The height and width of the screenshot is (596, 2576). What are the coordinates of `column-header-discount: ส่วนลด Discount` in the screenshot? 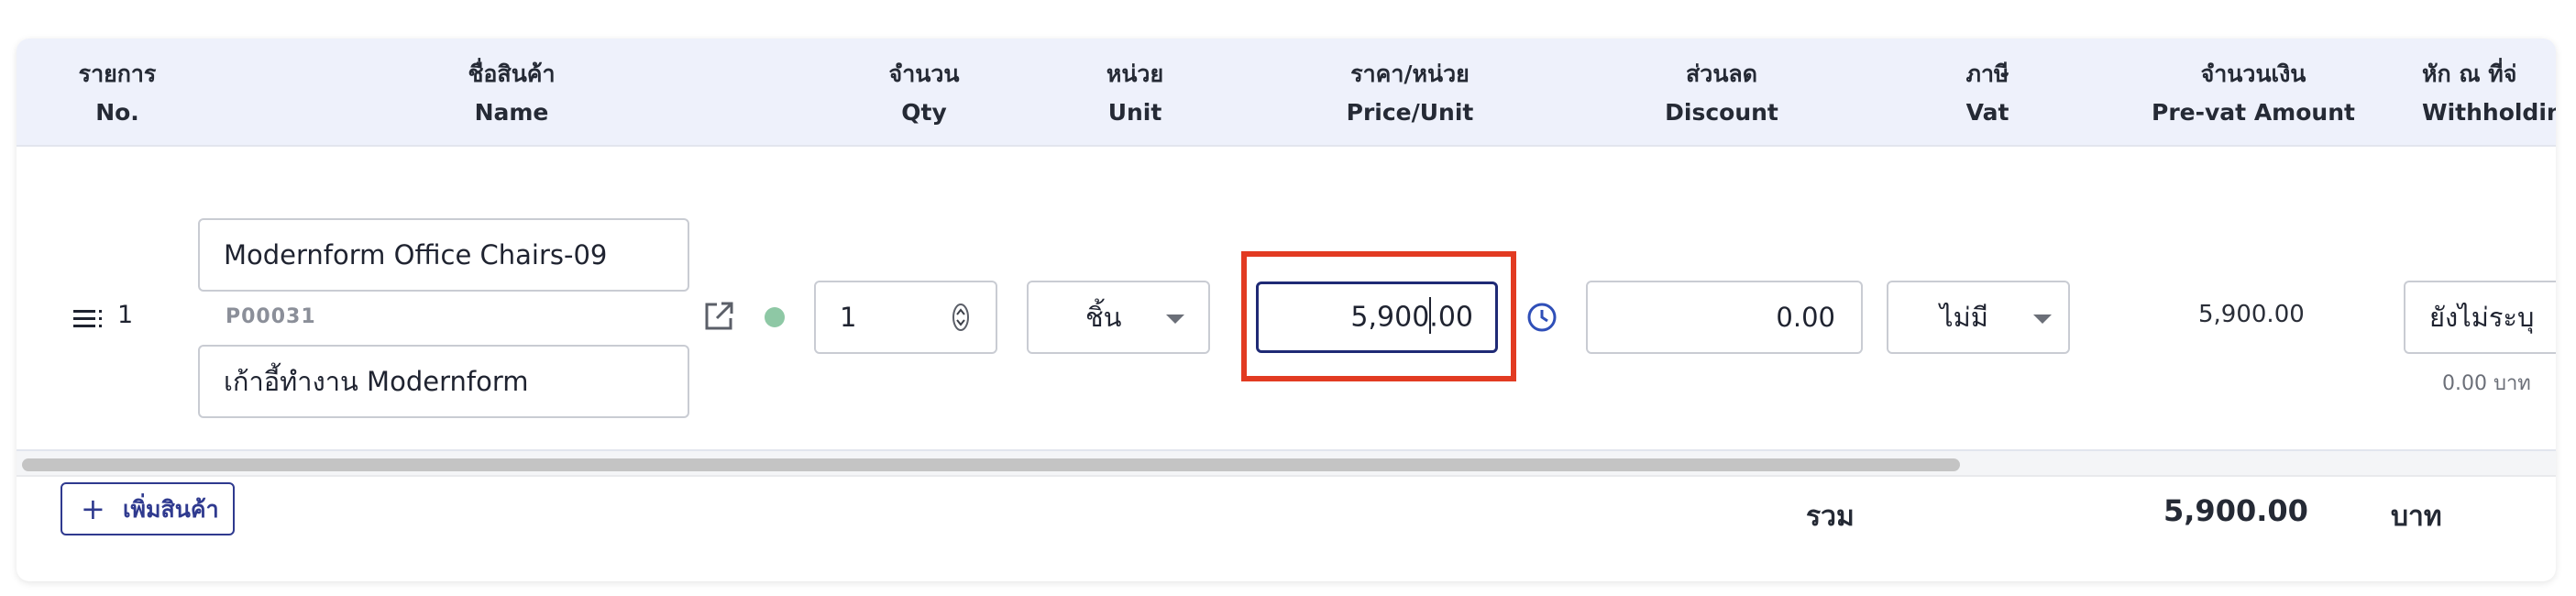 It's located at (1722, 94).